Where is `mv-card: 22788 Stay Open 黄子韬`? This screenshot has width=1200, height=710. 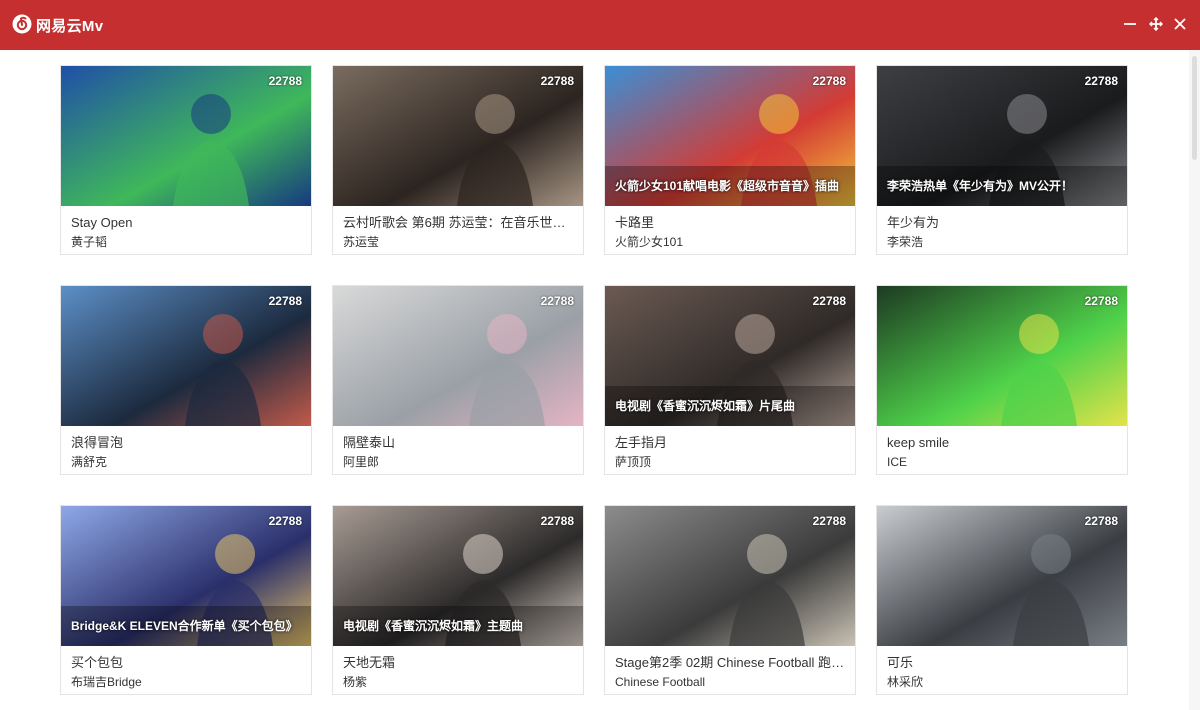
mv-card: 22788 Stay Open 黄子韬 is located at coordinates (186, 160).